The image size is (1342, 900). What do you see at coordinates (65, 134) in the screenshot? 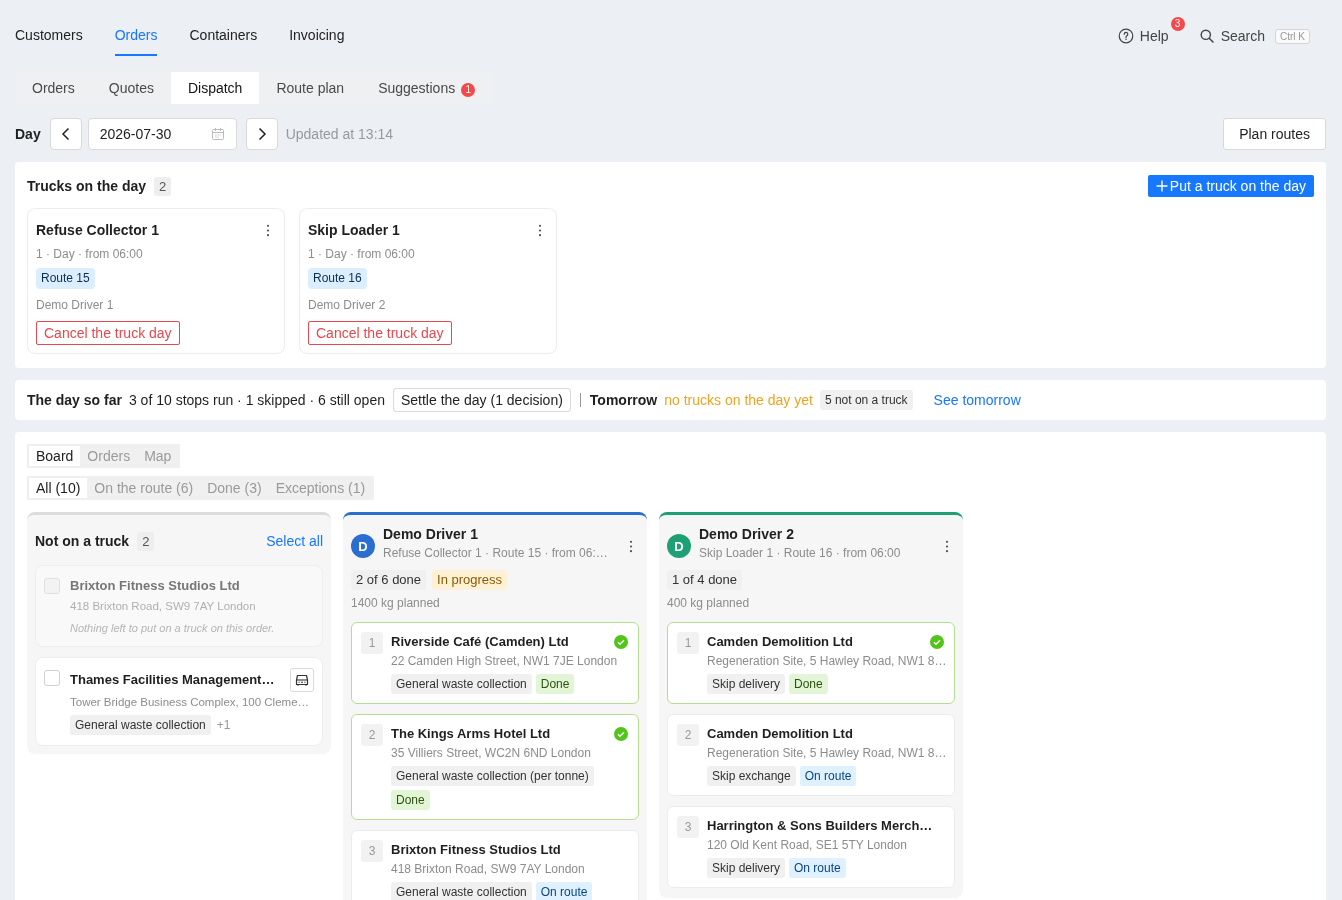
I see `previous-day-button` at bounding box center [65, 134].